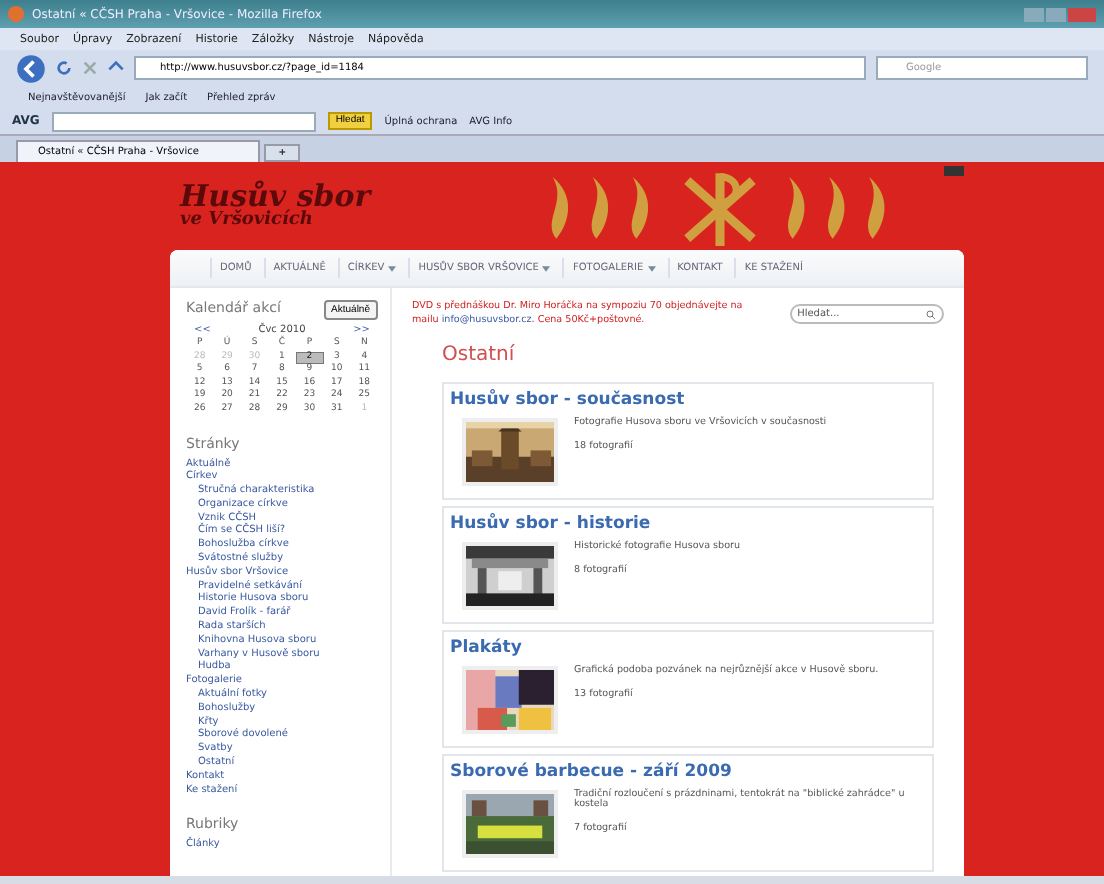  I want to click on window-controls-icon, so click(1060, 14).